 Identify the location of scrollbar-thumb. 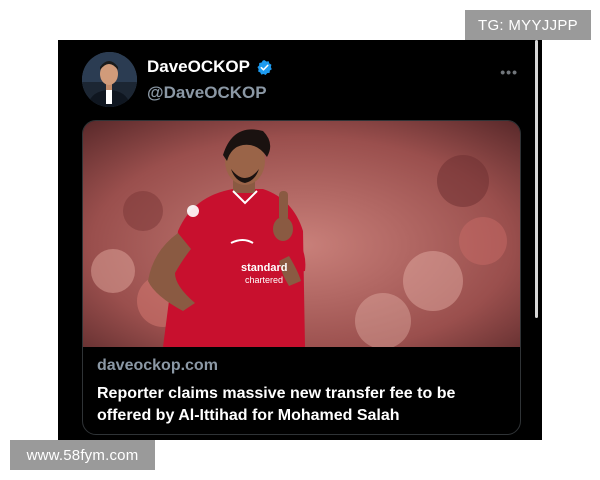
(536, 179).